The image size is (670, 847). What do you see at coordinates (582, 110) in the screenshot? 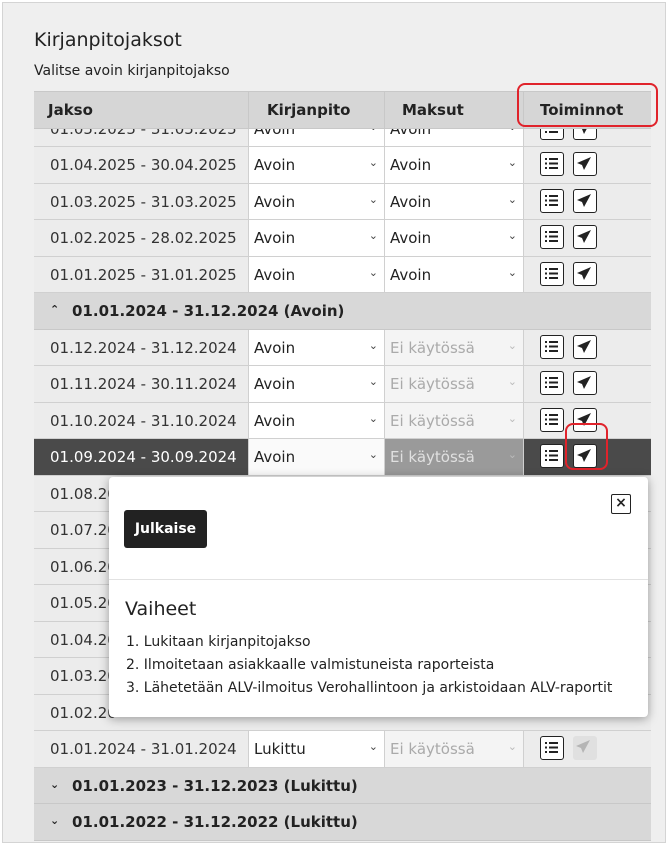
I see `col-toiminnot: Toiminnot` at bounding box center [582, 110].